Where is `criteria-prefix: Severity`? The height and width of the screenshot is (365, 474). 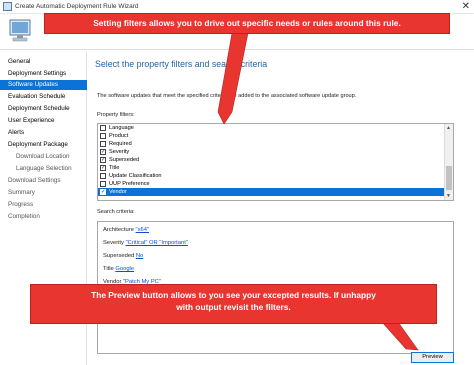 criteria-prefix: Severity is located at coordinates (114, 243).